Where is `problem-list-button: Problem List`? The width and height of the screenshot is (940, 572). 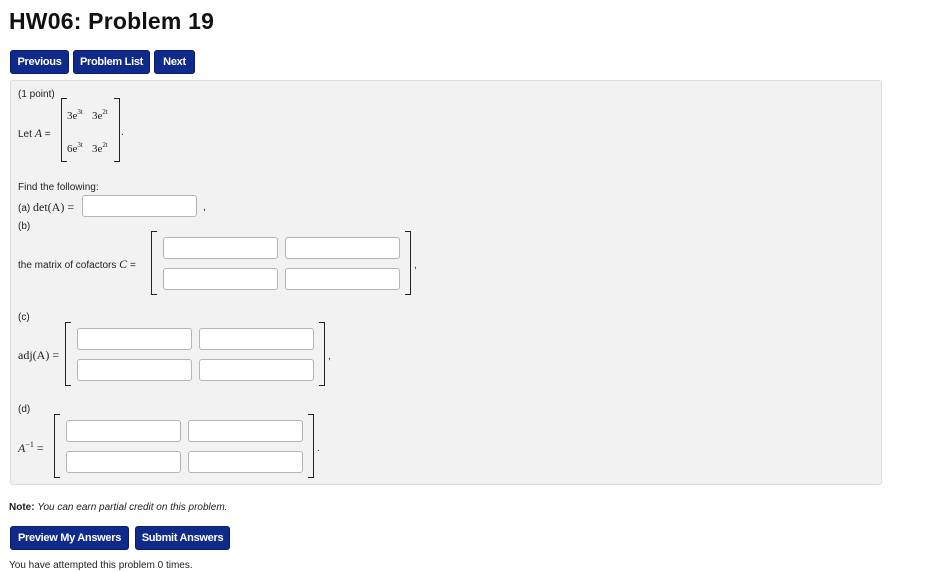 problem-list-button: Problem List is located at coordinates (111, 62).